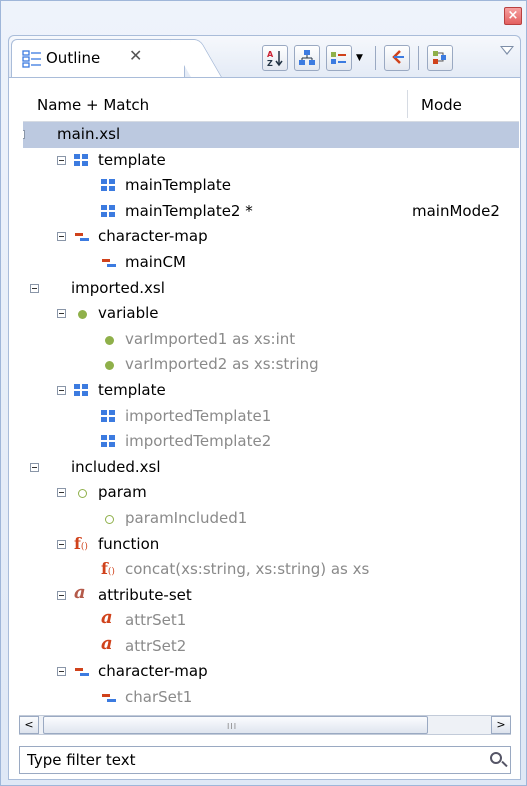  Describe the element at coordinates (441, 105) in the screenshot. I see `column-mode: Mode` at that location.